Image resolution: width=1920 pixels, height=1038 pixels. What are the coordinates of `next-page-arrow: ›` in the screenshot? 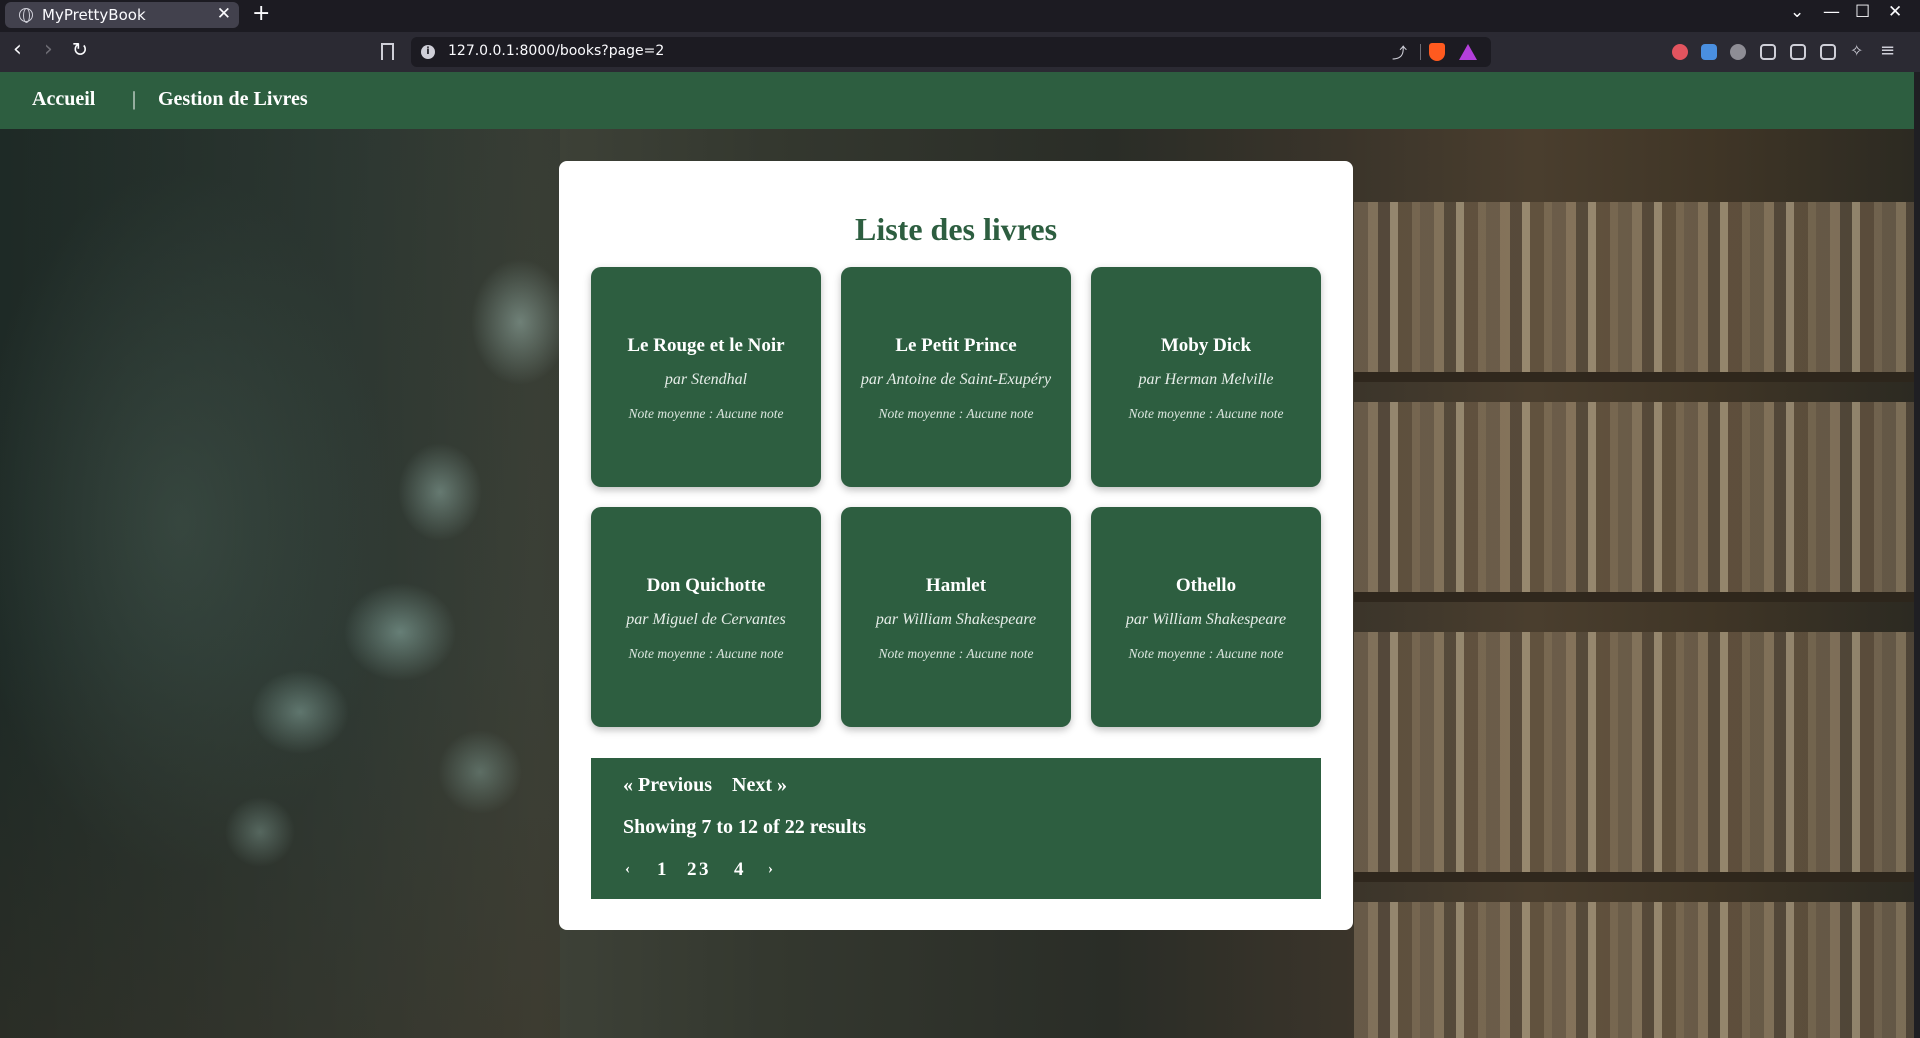 It's located at (770, 869).